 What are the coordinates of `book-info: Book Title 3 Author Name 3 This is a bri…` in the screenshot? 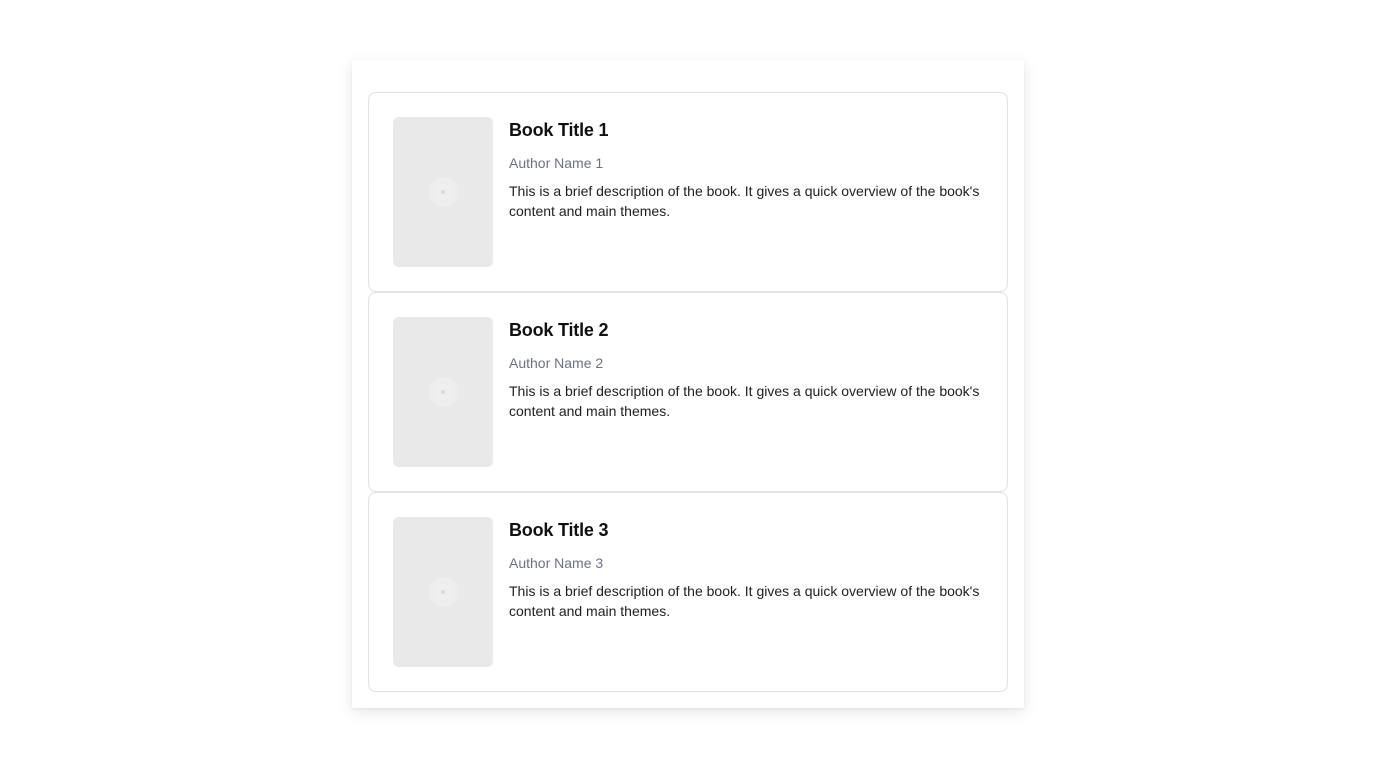 It's located at (746, 569).